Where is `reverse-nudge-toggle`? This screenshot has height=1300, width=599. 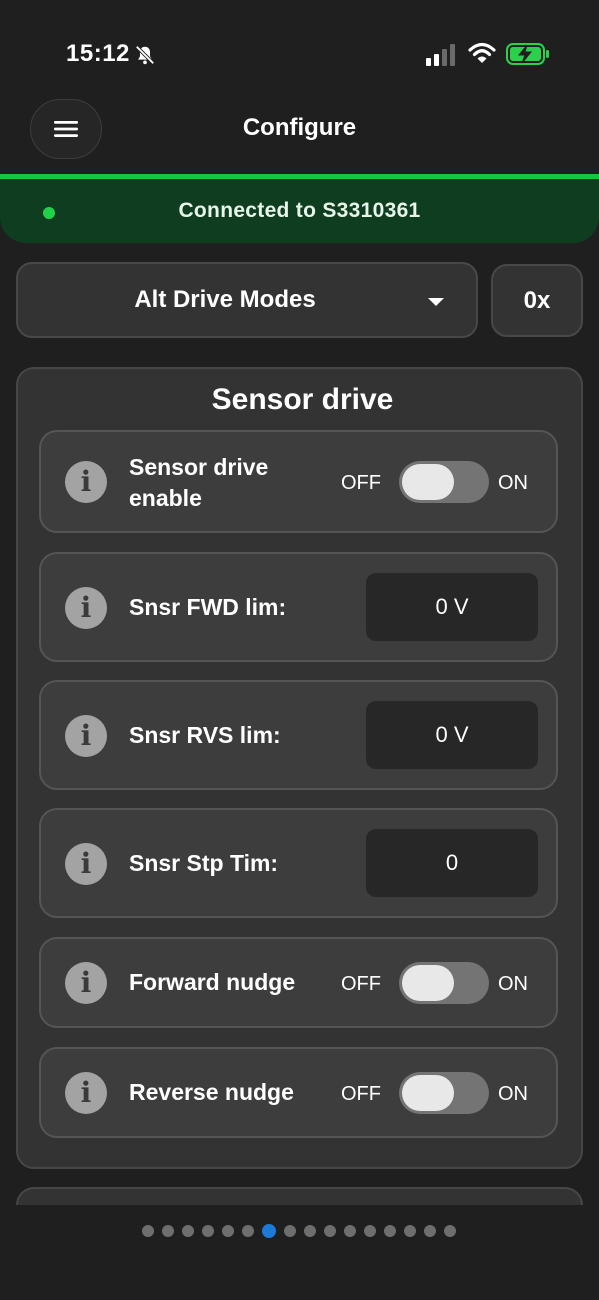 reverse-nudge-toggle is located at coordinates (444, 1093).